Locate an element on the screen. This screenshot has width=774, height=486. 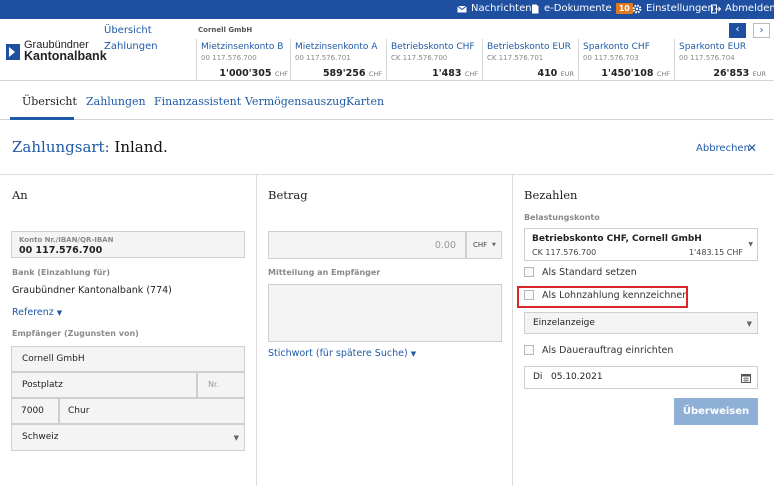
konto-input: Konto Nr./IBAN/QR-IBAN 00 117.576.700 is located at coordinates (128, 244).